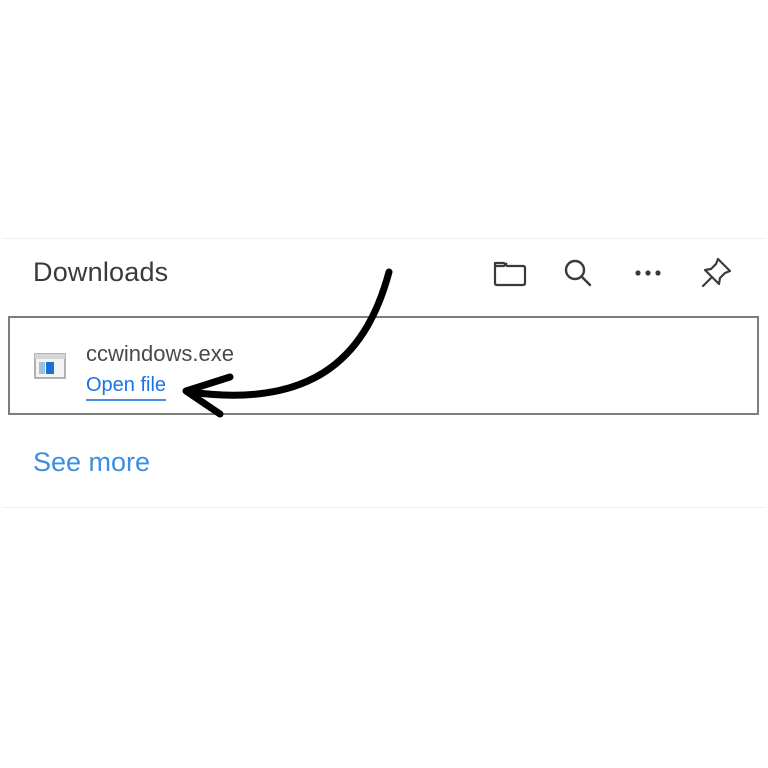 The width and height of the screenshot is (768, 768). I want to click on pin-icon, so click(716, 273).